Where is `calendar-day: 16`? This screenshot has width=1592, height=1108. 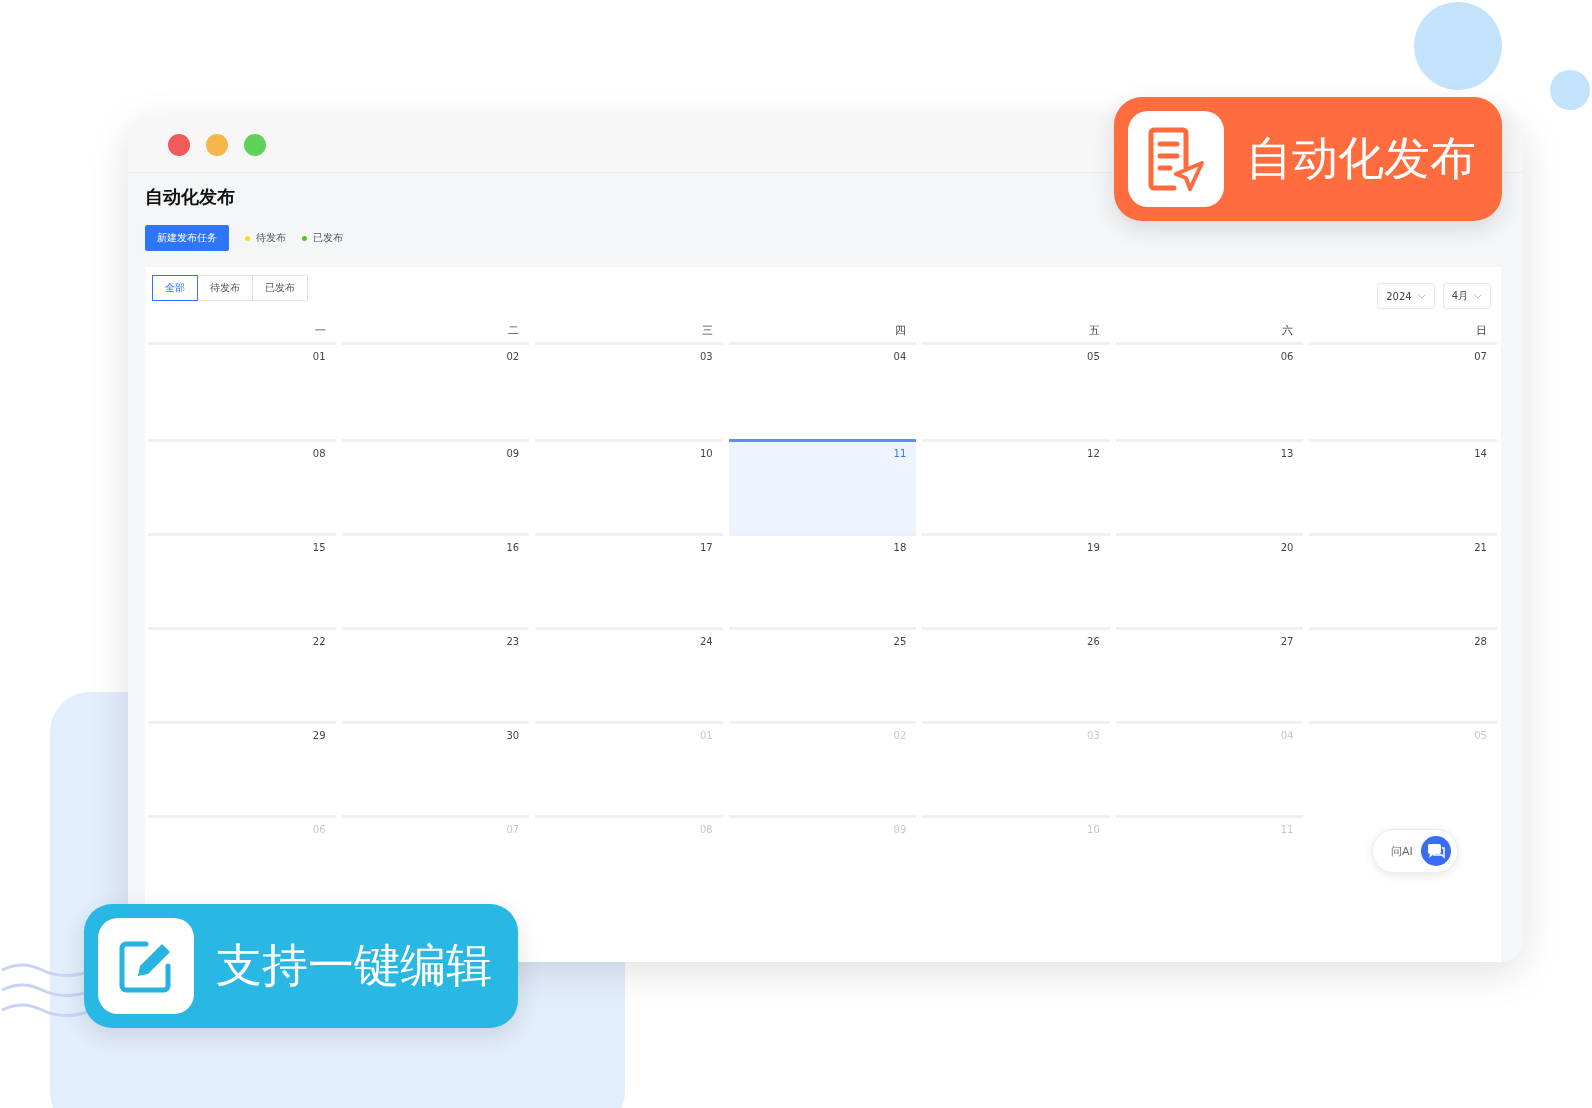
calendar-day: 16 is located at coordinates (435, 580).